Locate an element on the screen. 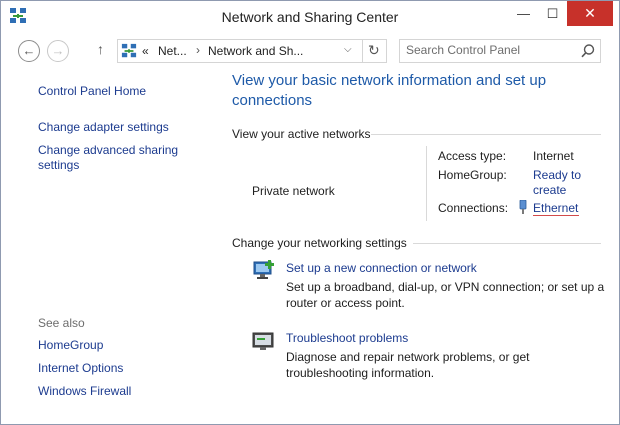 The width and height of the screenshot is (620, 425). settings-heading: Change your networking settings is located at coordinates (319, 243).